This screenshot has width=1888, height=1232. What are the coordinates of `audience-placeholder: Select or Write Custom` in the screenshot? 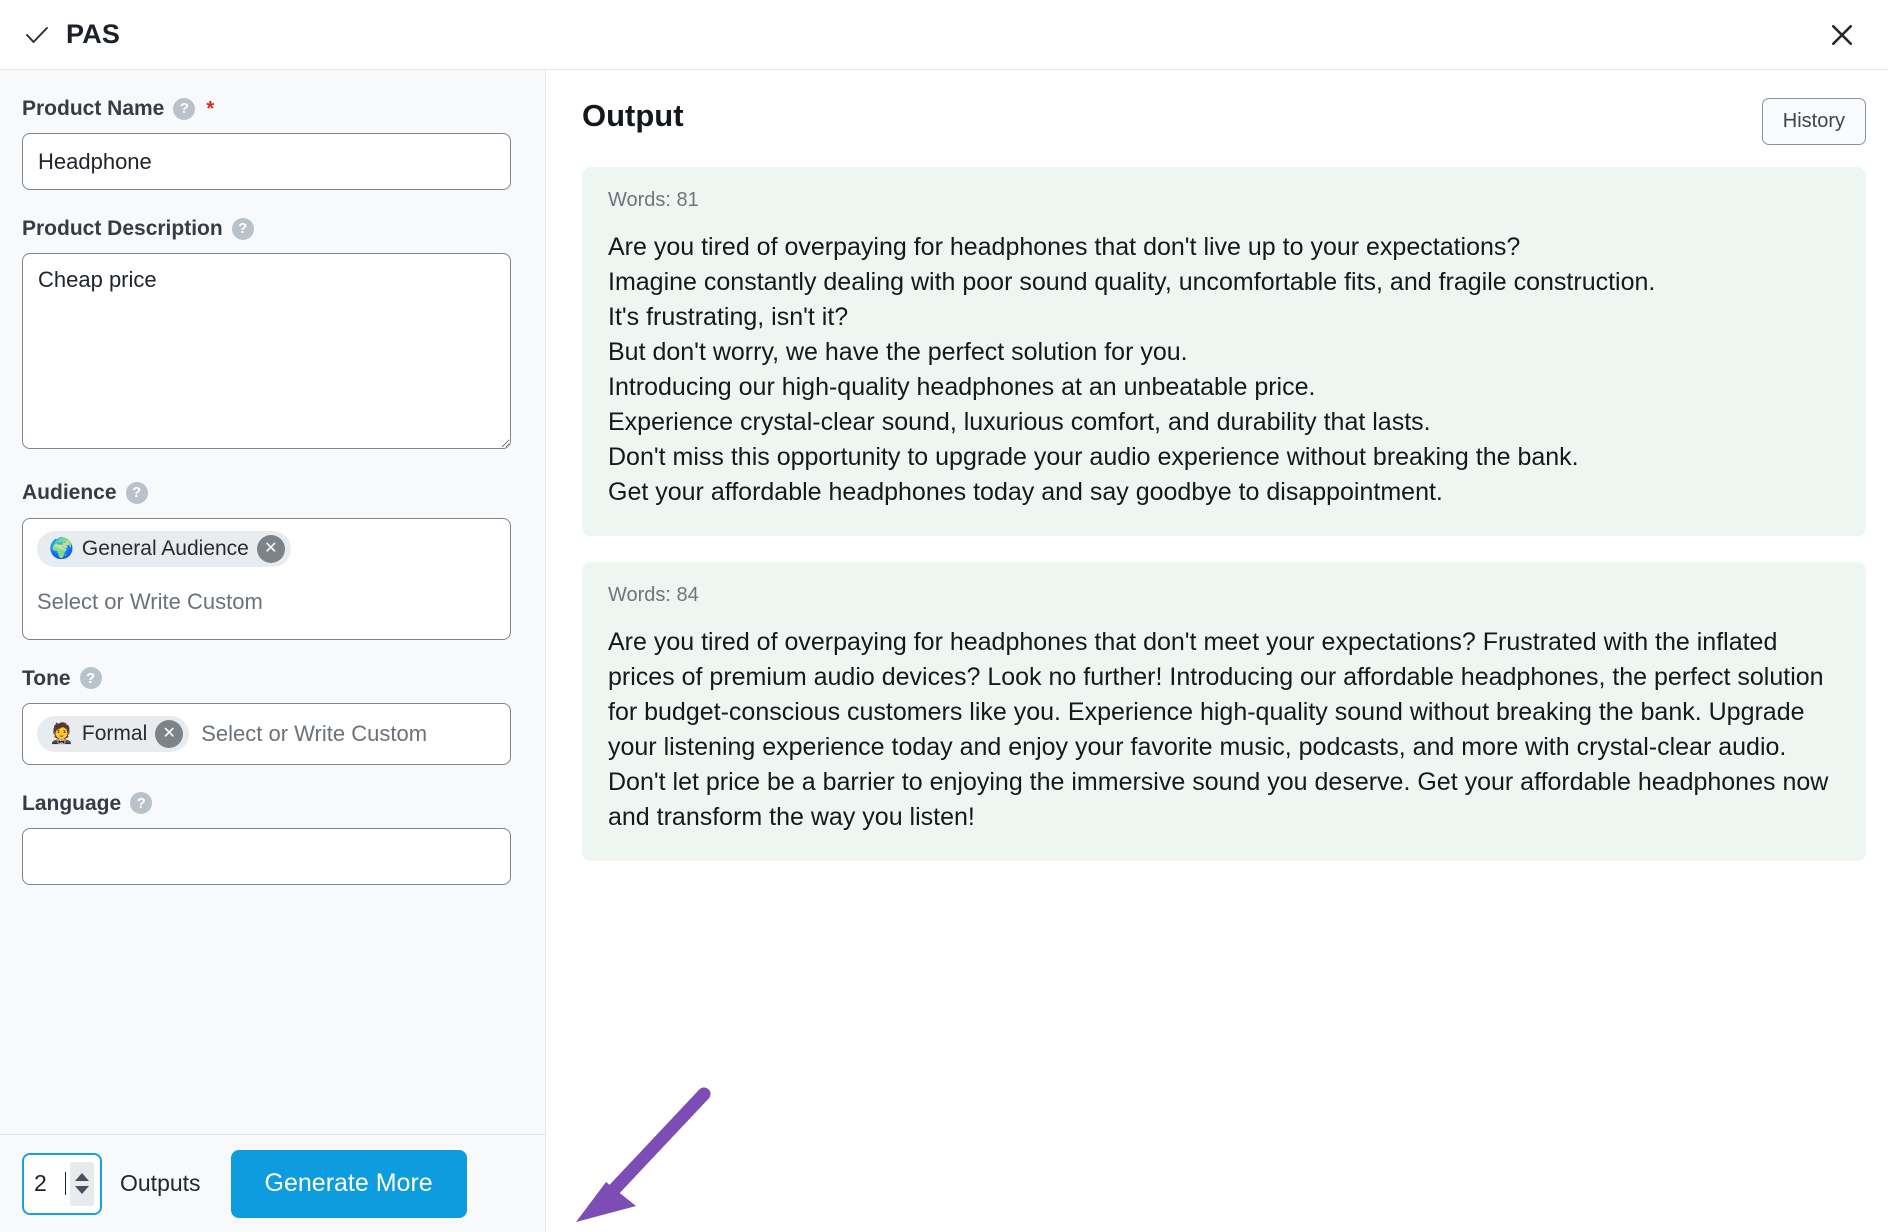 It's located at (266, 602).